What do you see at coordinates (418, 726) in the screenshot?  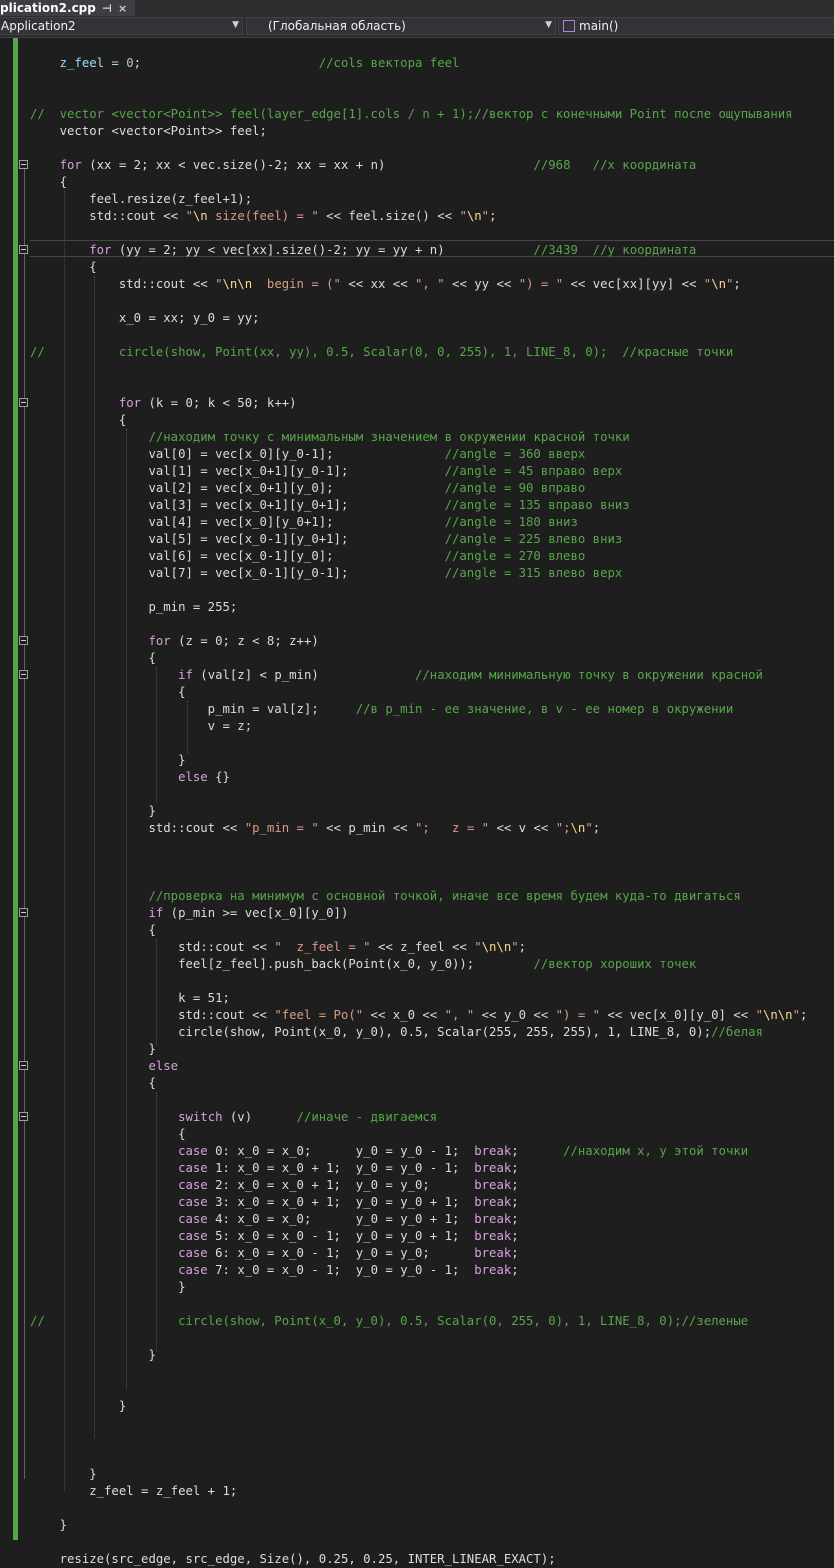 I see `code-line: v = z;` at bounding box center [418, 726].